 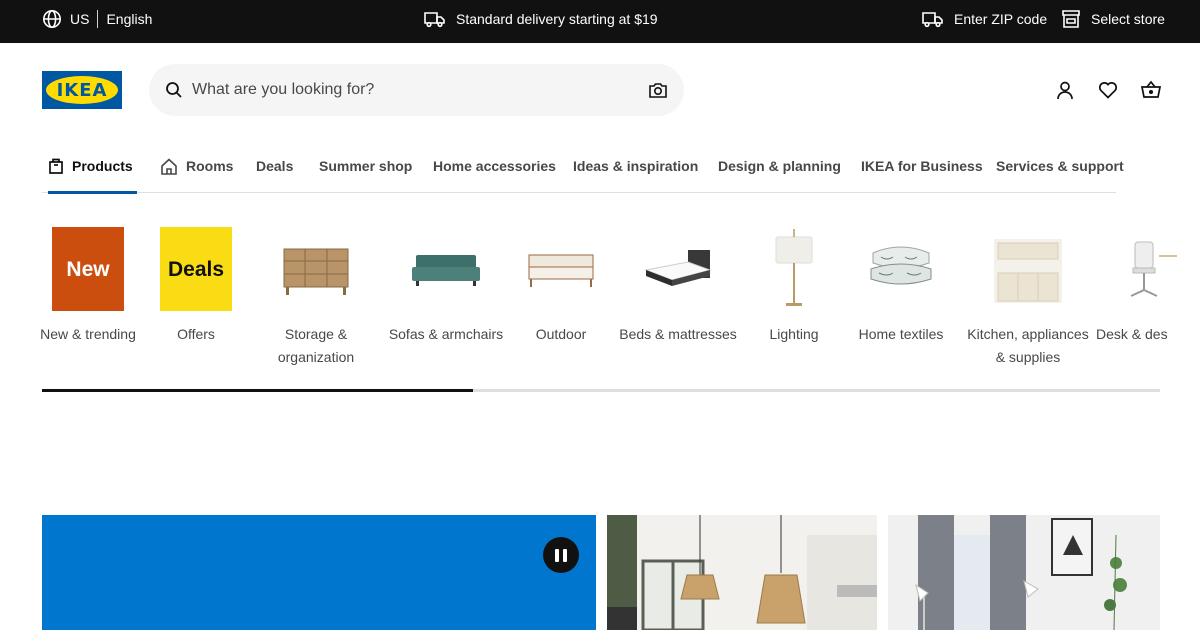 I want to click on category-outdoor: Outdoor, so click(x=561, y=286).